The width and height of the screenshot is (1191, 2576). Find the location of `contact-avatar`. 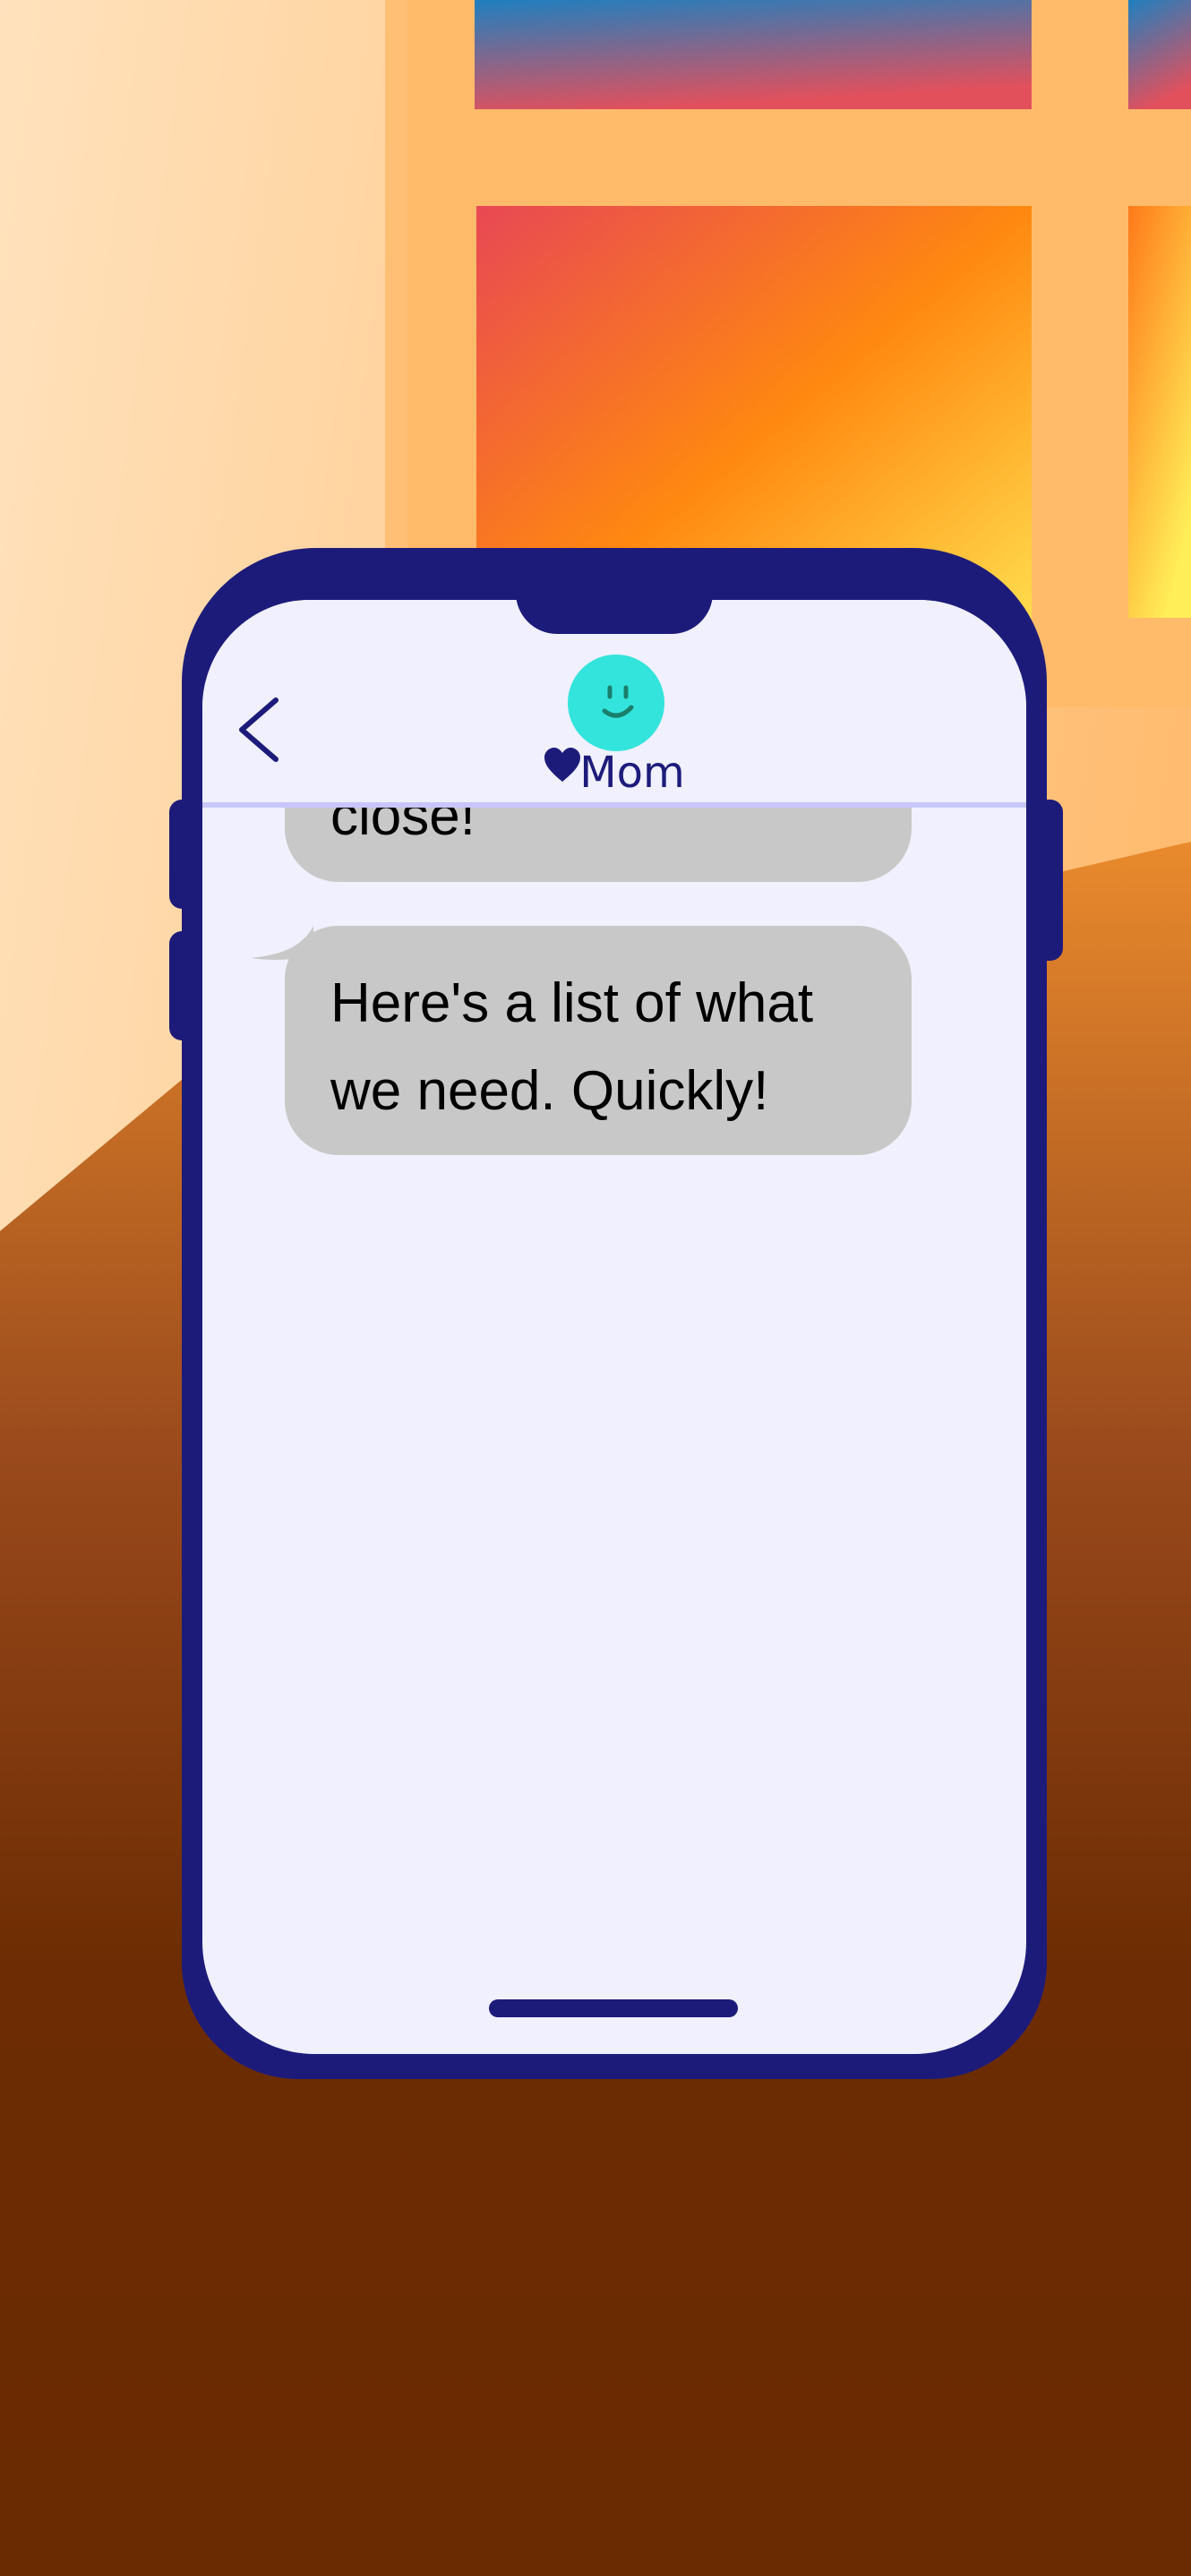

contact-avatar is located at coordinates (616, 703).